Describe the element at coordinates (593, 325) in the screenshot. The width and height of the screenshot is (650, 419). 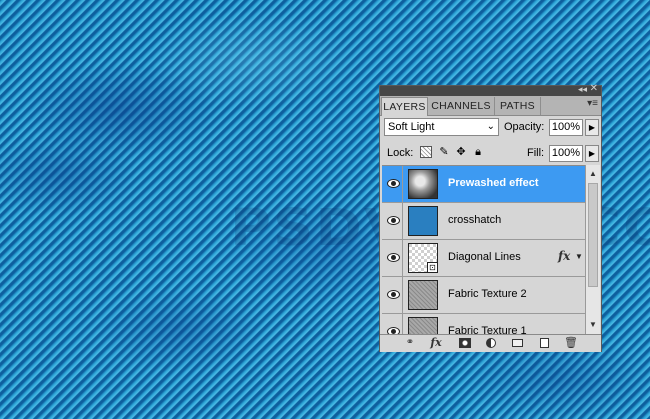
I see `scroll-down-icon: ▼` at that location.